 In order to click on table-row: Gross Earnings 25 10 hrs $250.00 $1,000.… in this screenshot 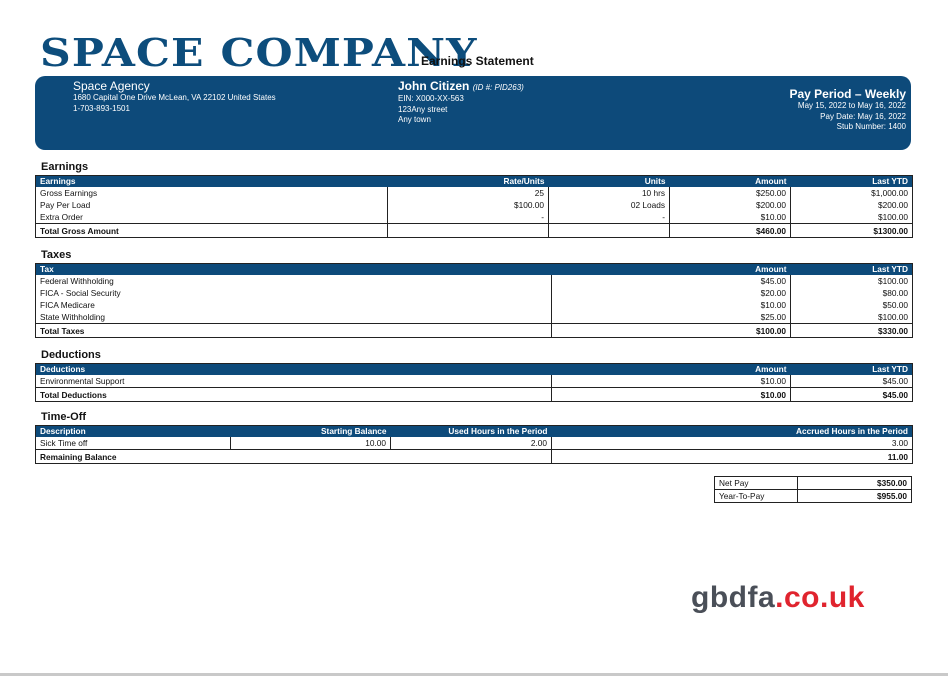, I will do `click(474, 193)`.